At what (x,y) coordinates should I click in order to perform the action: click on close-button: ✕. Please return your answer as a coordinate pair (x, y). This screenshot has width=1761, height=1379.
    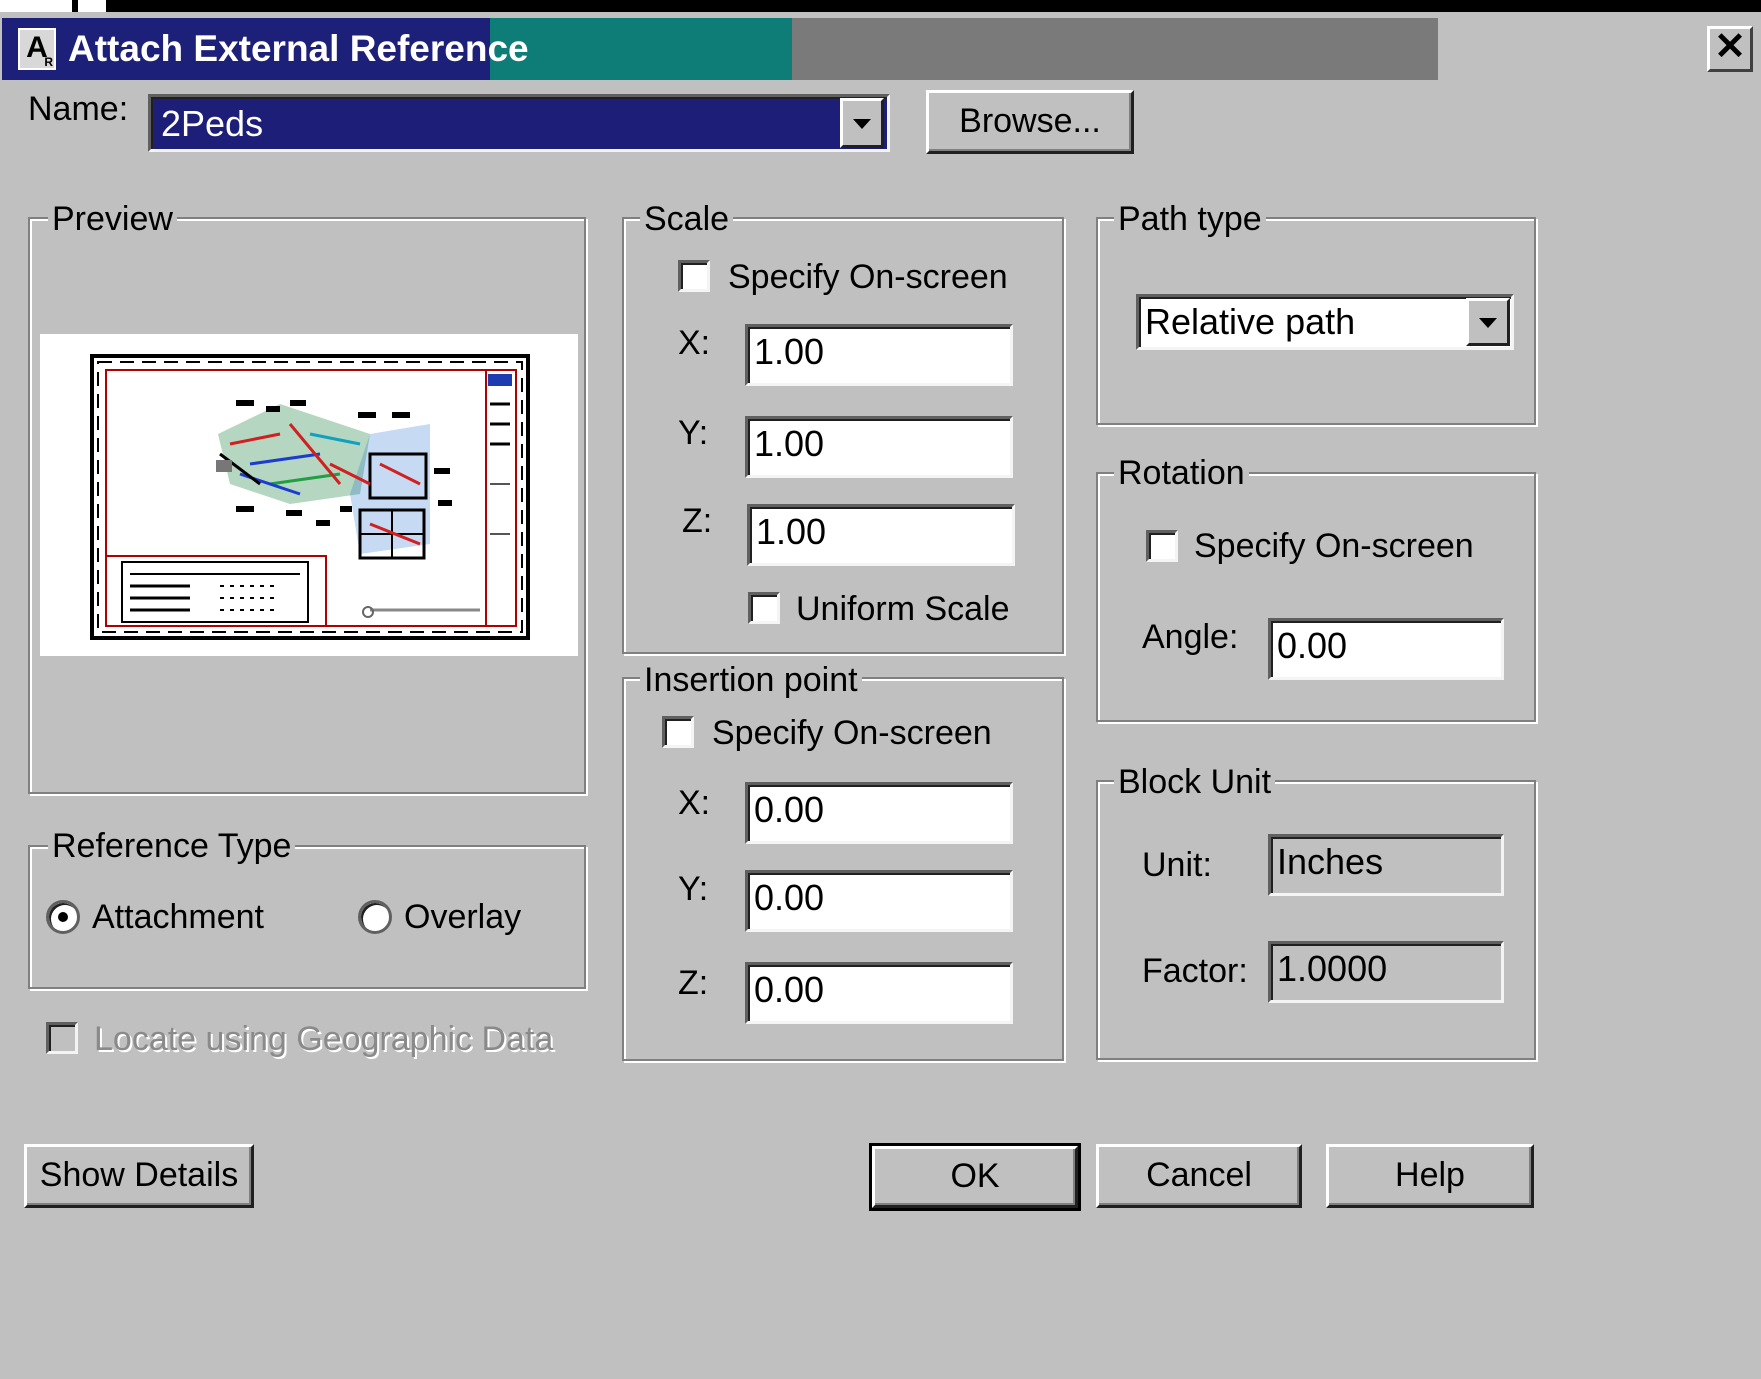
    Looking at the image, I should click on (1730, 49).